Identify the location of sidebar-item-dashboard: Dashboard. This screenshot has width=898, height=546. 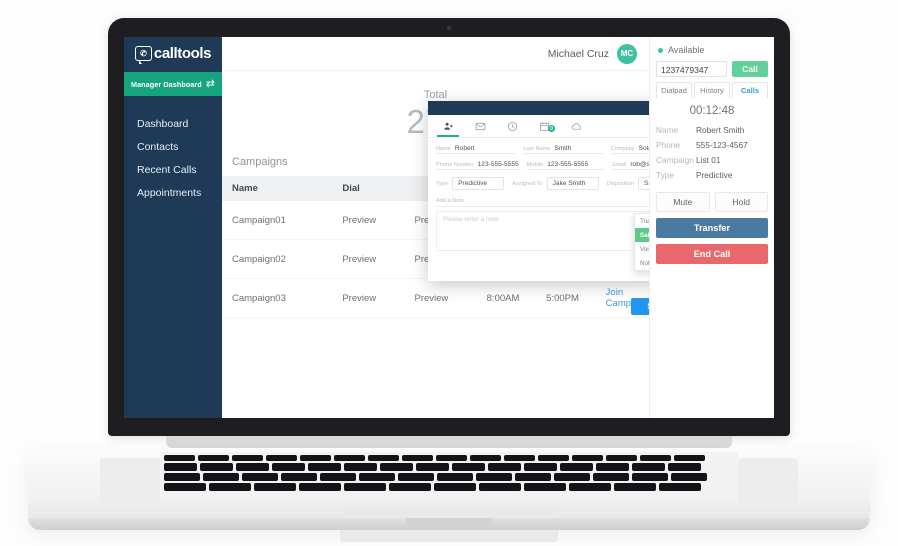
(173, 123).